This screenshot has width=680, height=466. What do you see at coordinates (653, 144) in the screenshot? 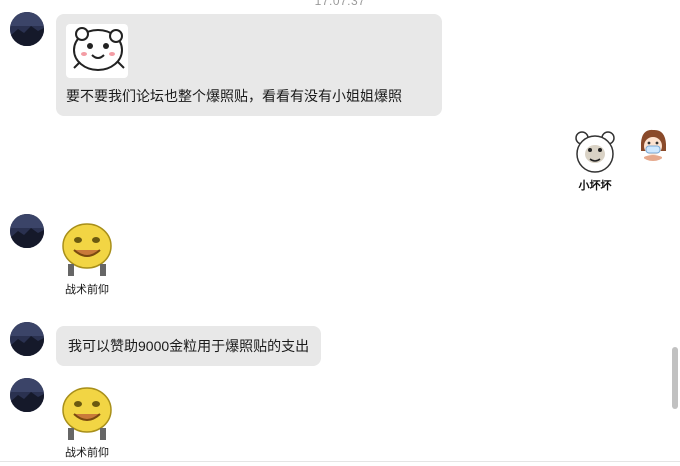
I see `self-avatar` at bounding box center [653, 144].